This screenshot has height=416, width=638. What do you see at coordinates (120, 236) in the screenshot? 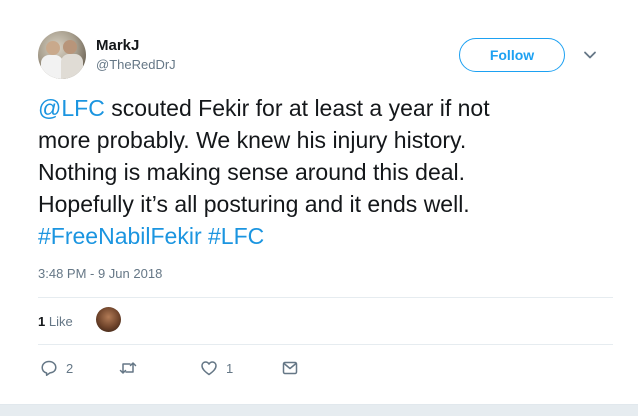
I see `hashtag-link: #FreeNabilFekir` at bounding box center [120, 236].